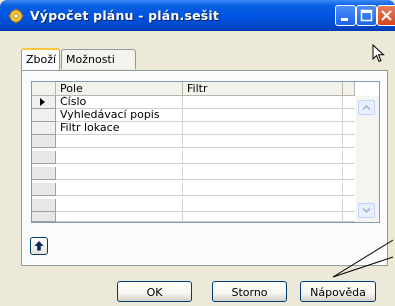 The height and width of the screenshot is (306, 395). What do you see at coordinates (98, 59) in the screenshot?
I see `tab-moznosti: Možnosti` at bounding box center [98, 59].